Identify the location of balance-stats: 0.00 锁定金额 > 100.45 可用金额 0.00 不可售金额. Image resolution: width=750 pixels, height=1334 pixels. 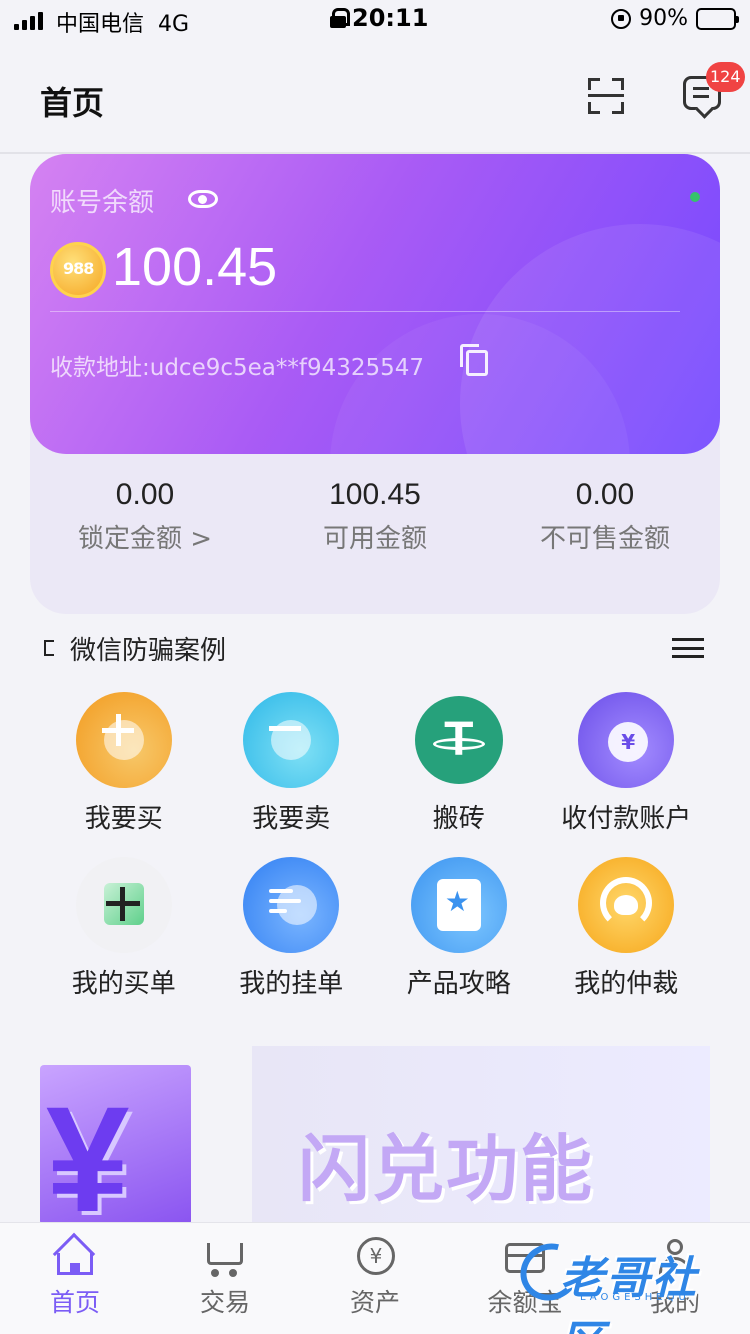
(375, 516).